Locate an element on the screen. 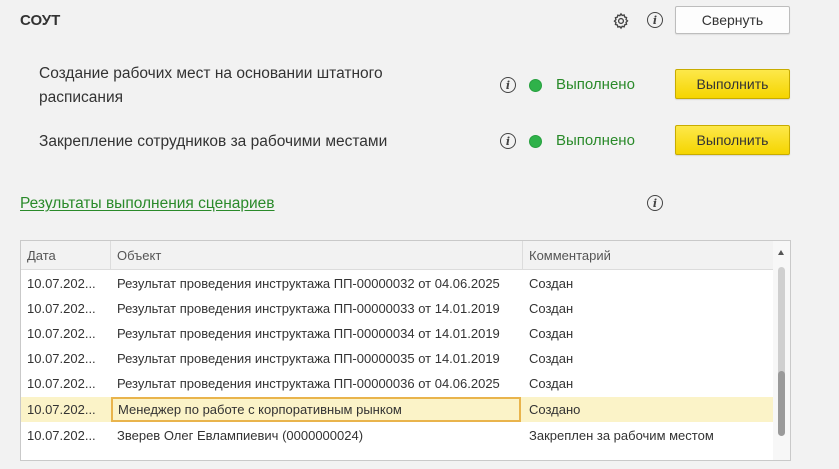 This screenshot has height=469, width=839. table-header: Дата Объект Комментарий is located at coordinates (397, 255).